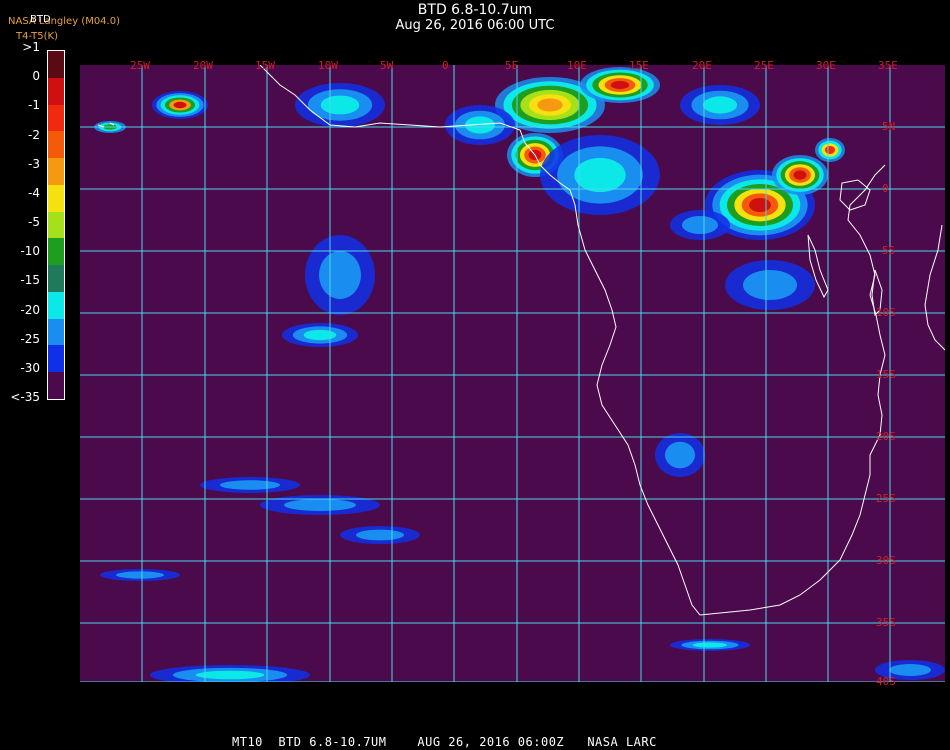  I want to click on legend-label: 0, so click(36, 76).